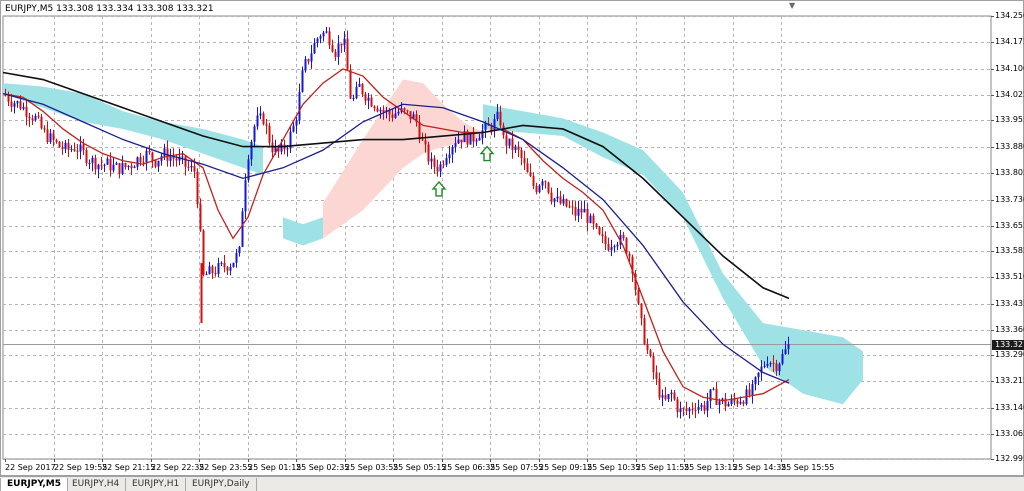  Describe the element at coordinates (1009, 276) in the screenshot. I see `price-tick-label: 133.510` at that location.